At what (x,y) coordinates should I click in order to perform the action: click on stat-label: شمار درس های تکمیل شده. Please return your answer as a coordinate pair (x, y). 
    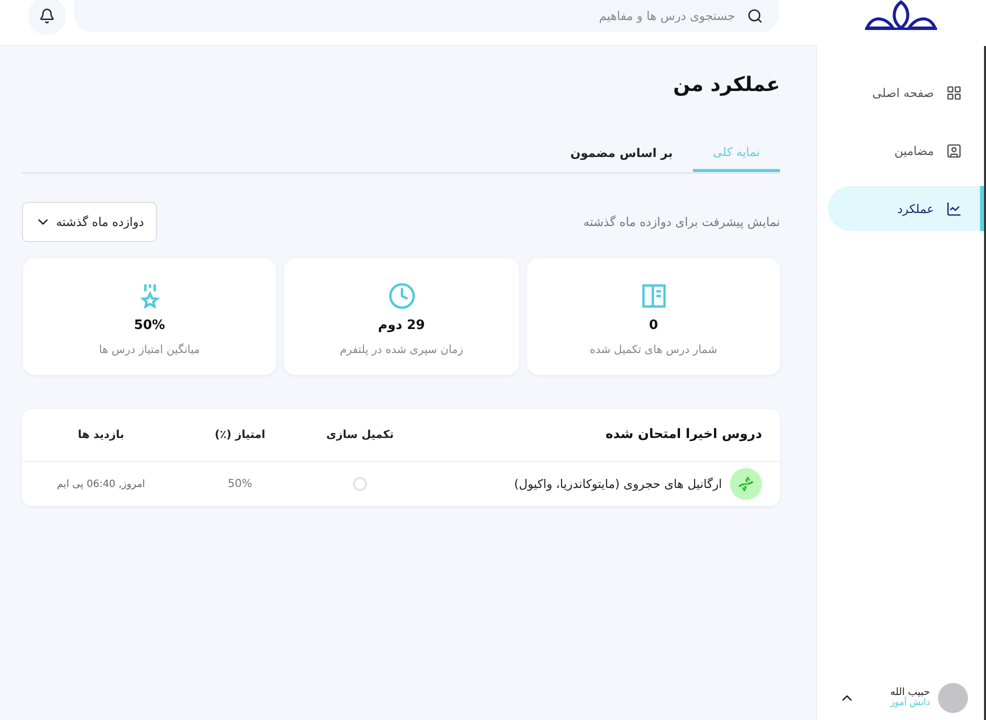
    Looking at the image, I should click on (654, 350).